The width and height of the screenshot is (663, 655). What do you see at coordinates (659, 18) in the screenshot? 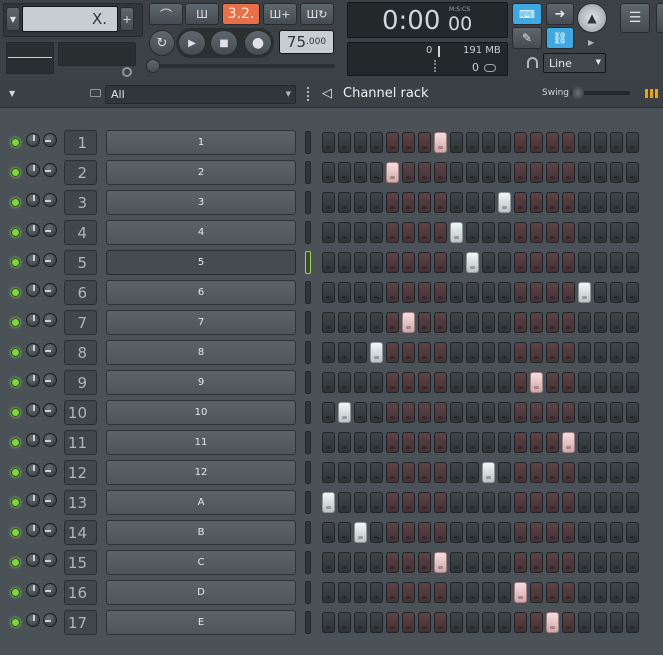
I see `piano-roll-view-icon` at bounding box center [659, 18].